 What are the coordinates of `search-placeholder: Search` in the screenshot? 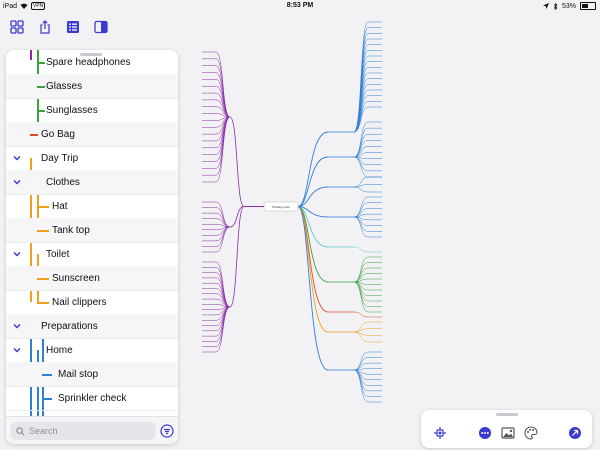 It's located at (43, 431).